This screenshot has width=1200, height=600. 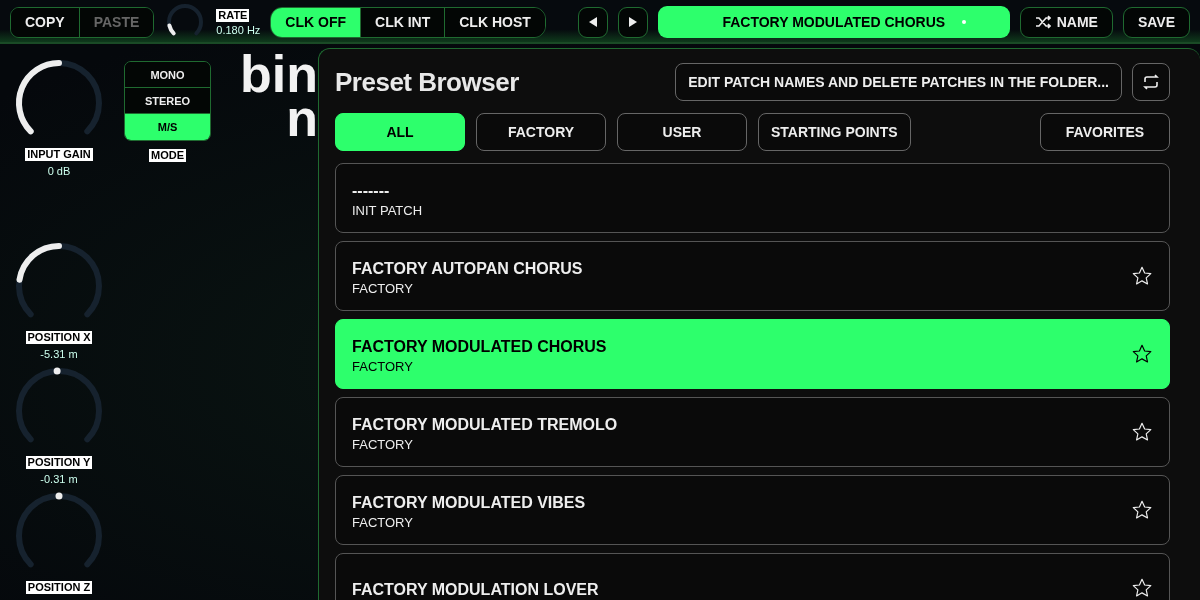 What do you see at coordinates (427, 82) in the screenshot?
I see `panel-title: Preset Browser` at bounding box center [427, 82].